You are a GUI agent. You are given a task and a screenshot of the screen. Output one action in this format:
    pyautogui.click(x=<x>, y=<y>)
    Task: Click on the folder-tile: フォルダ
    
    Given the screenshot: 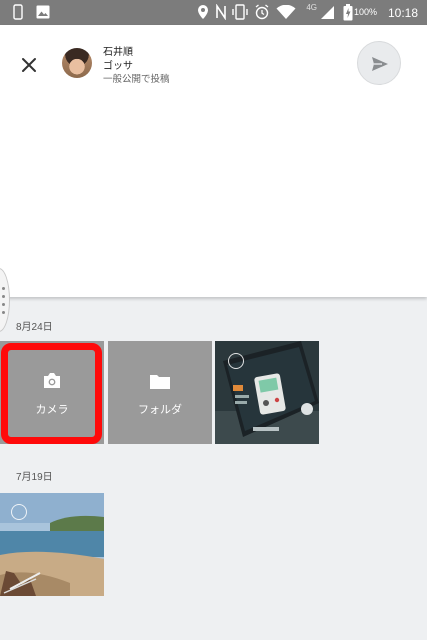 What is the action you would take?
    pyautogui.click(x=160, y=392)
    